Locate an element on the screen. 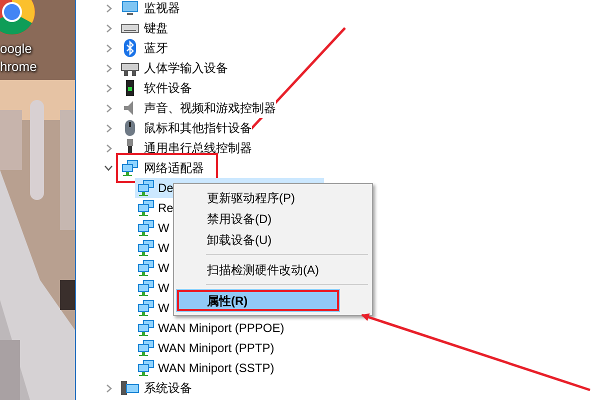  menu-item: 更新驱动程序(P) is located at coordinates (273, 197).